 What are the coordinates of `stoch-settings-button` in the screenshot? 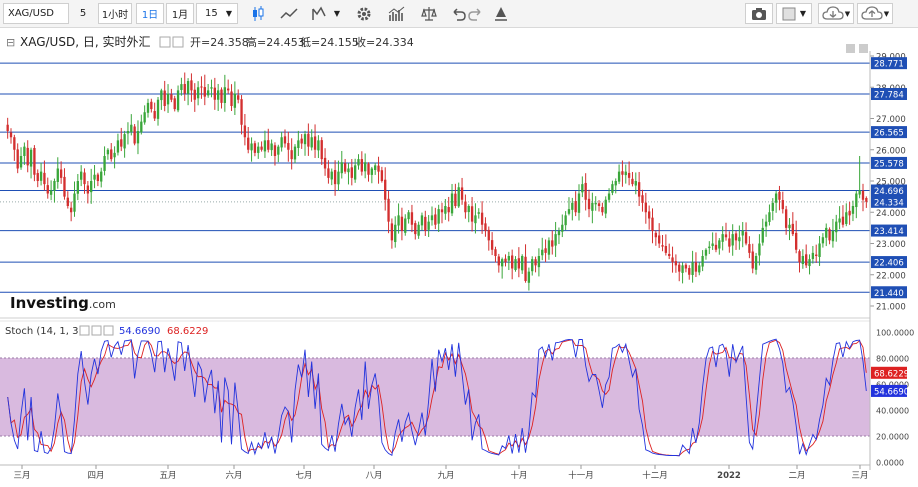 It's located at (96, 330).